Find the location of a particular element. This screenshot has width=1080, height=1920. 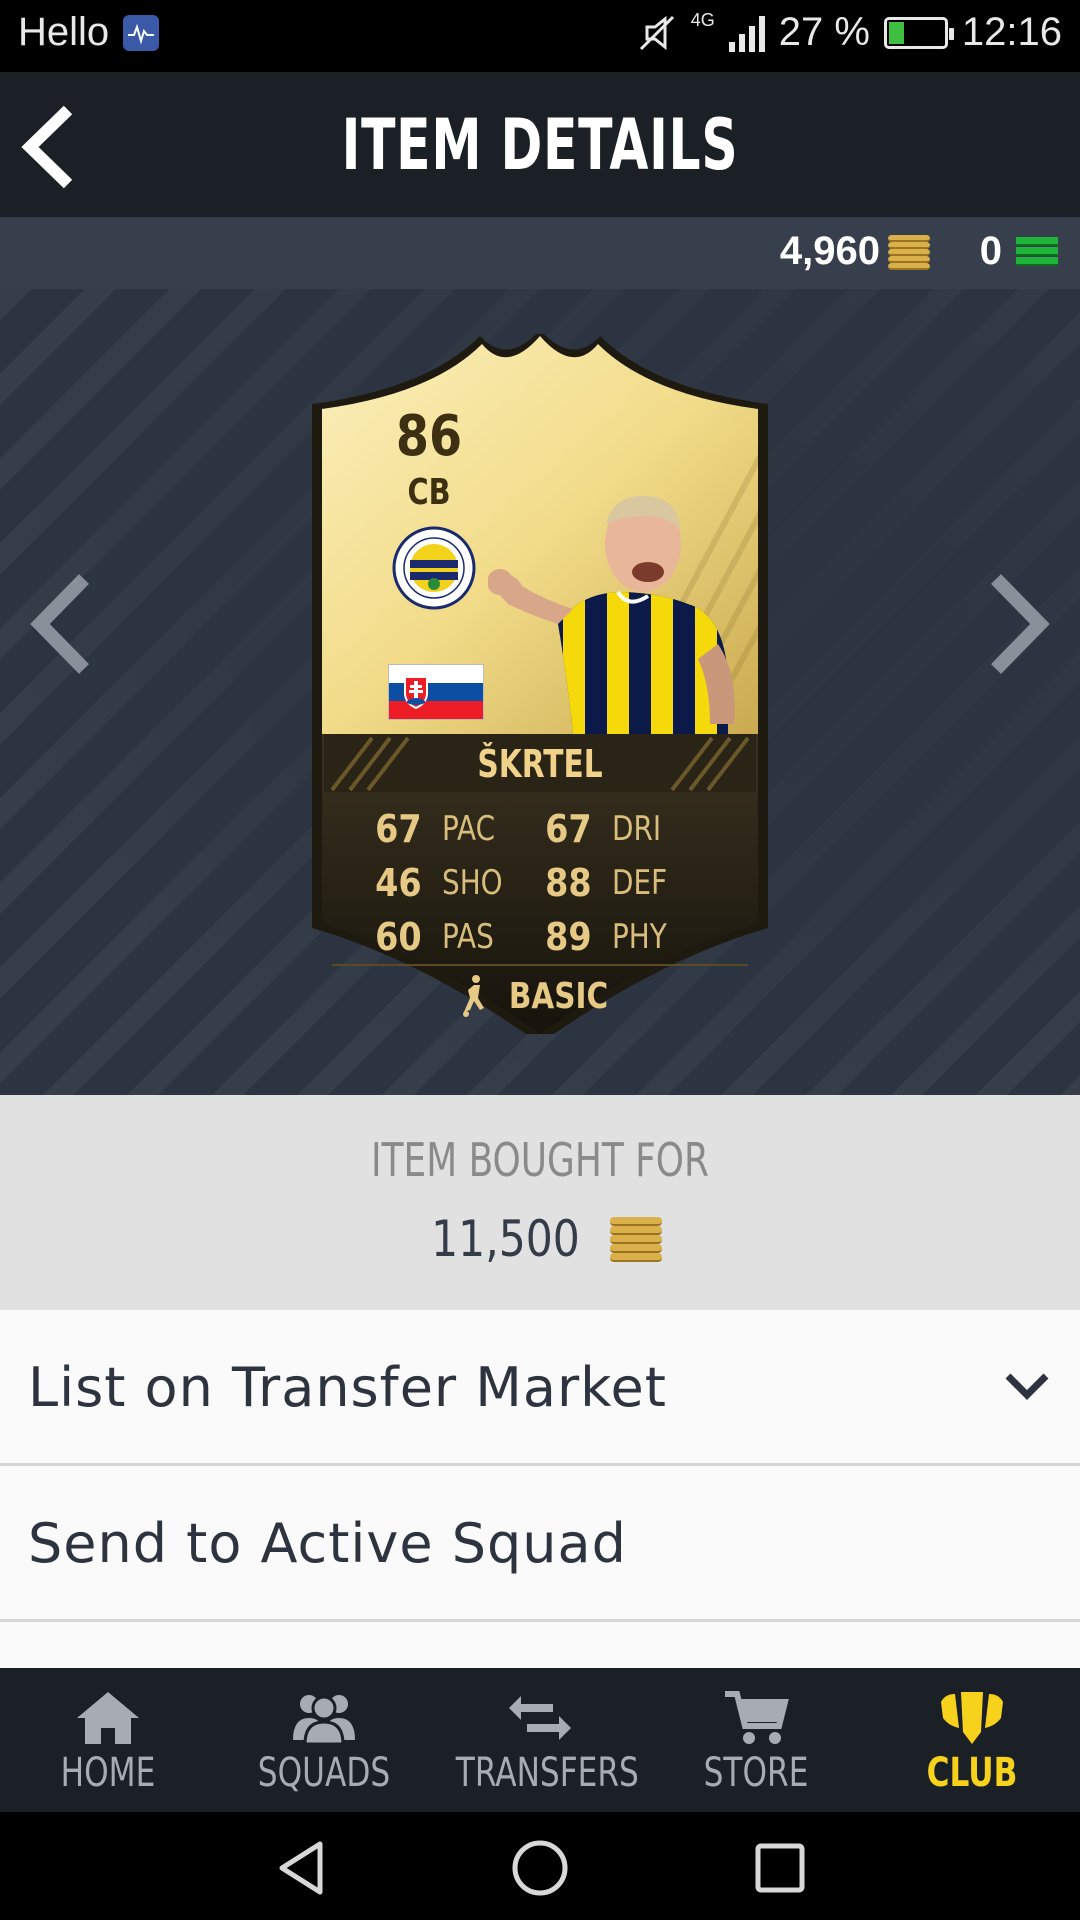

back-button is located at coordinates (53, 147).